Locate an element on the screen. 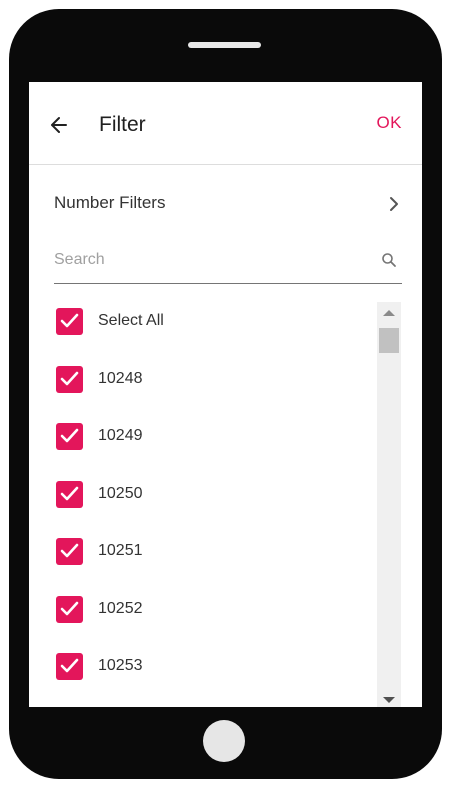  list-item-label: 10251 is located at coordinates (120, 550).